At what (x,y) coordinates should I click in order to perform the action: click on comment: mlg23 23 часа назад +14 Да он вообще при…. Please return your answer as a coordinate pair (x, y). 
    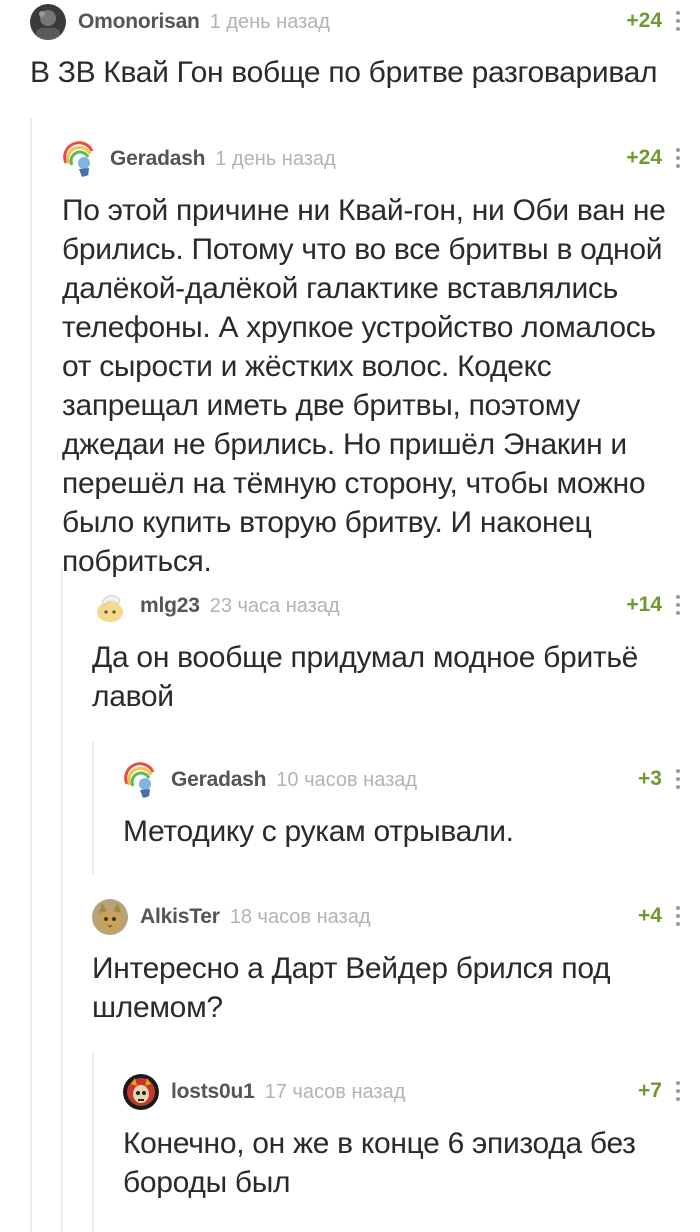
    Looking at the image, I should click on (350, 650).